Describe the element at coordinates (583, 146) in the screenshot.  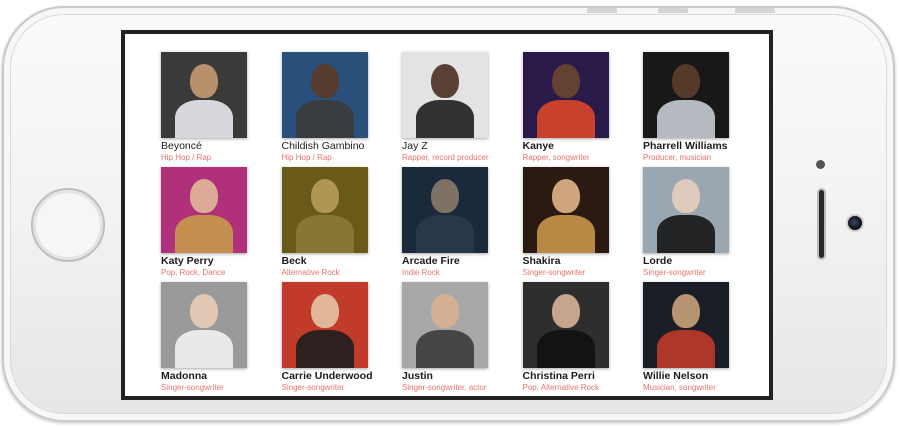
I see `artist-name: Kanye` at that location.